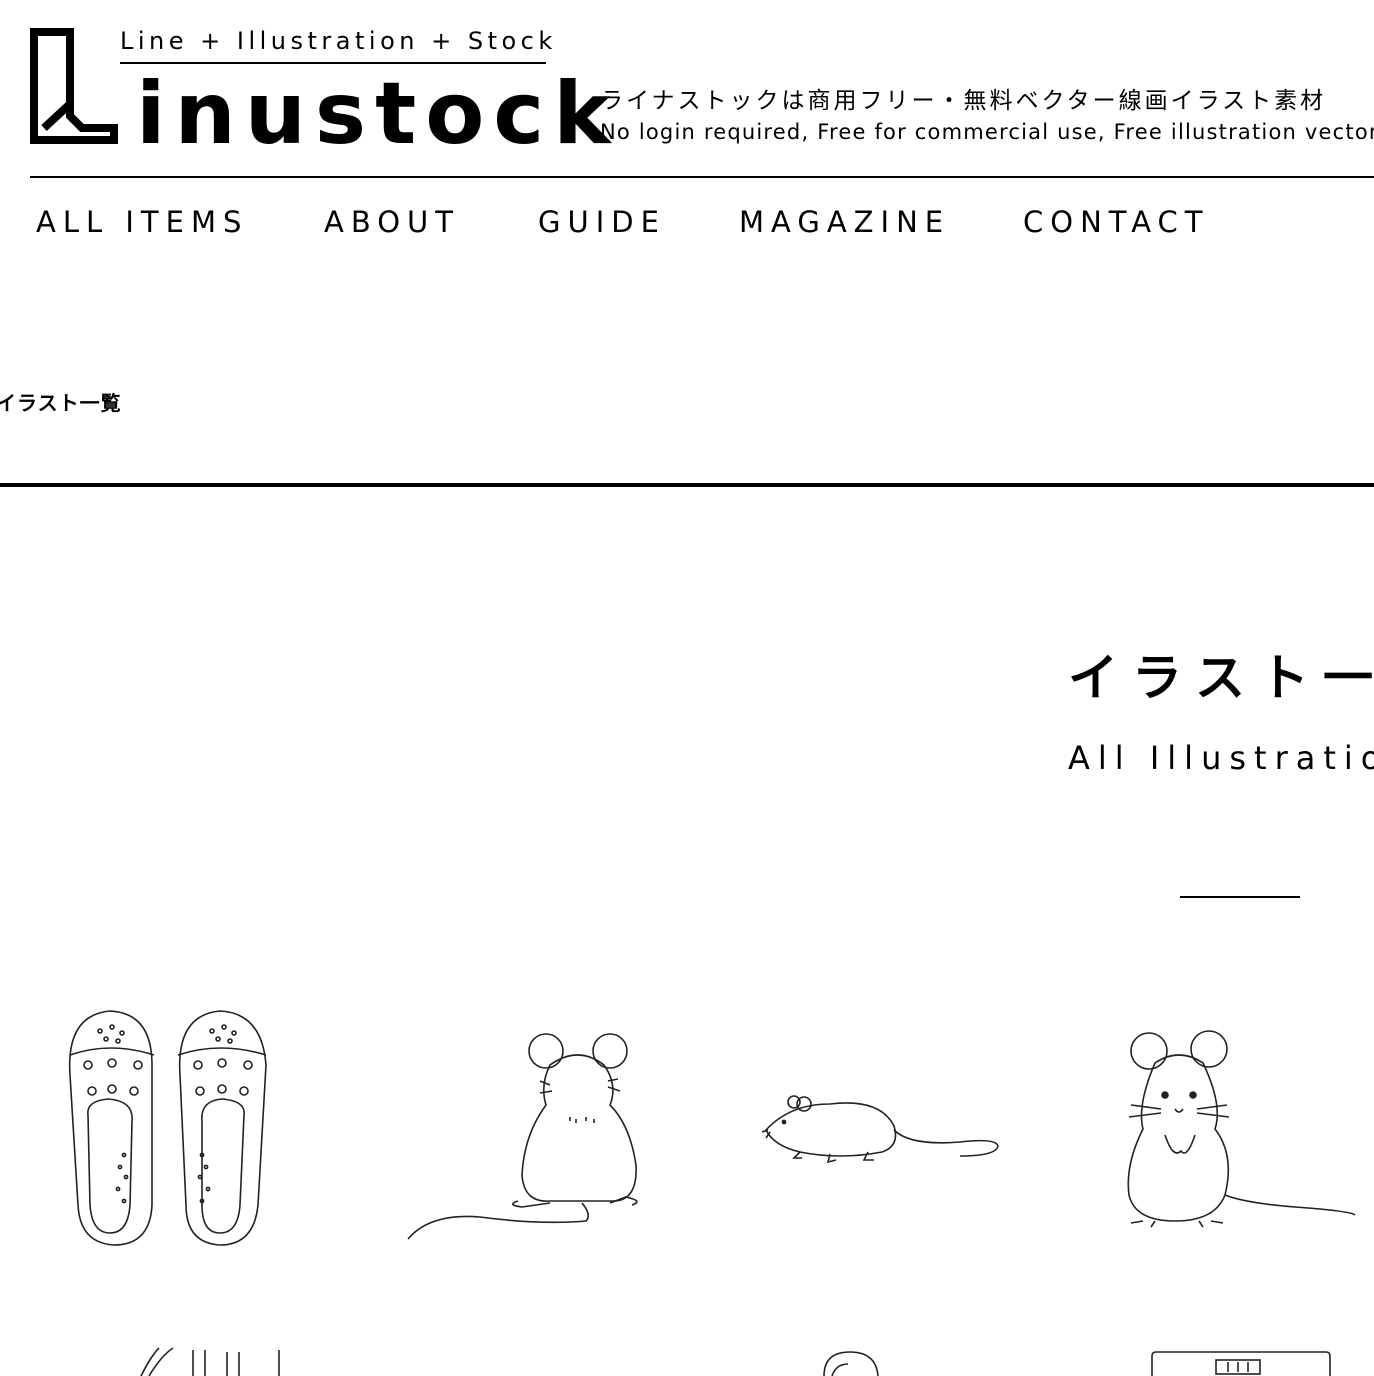 This screenshot has height=1376, width=1374. I want to click on mouse-standing-illustration, so click(1241, 1129).